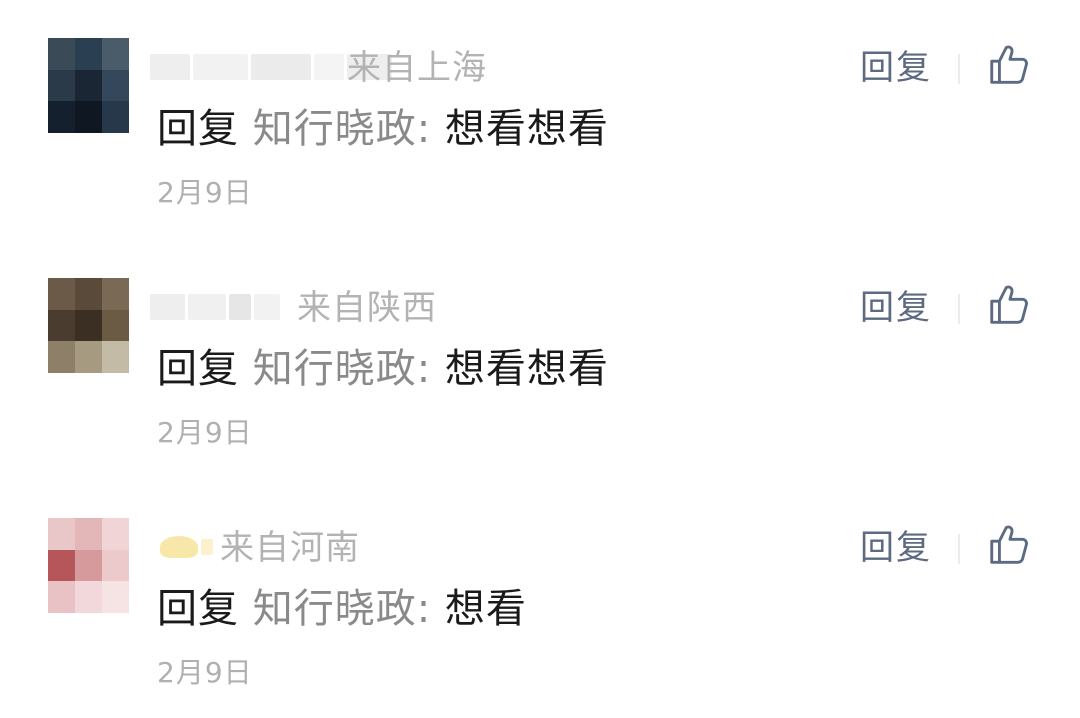 The image size is (1080, 718). I want to click on location-label: 来自陕西, so click(367, 308).